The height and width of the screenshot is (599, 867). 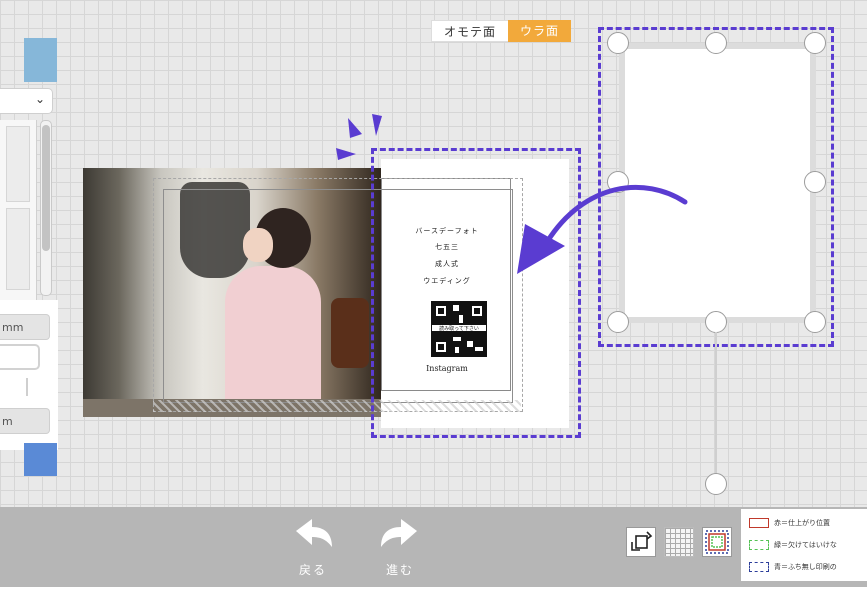 What do you see at coordinates (759, 567) in the screenshot?
I see `legend-swatch-blue` at bounding box center [759, 567].